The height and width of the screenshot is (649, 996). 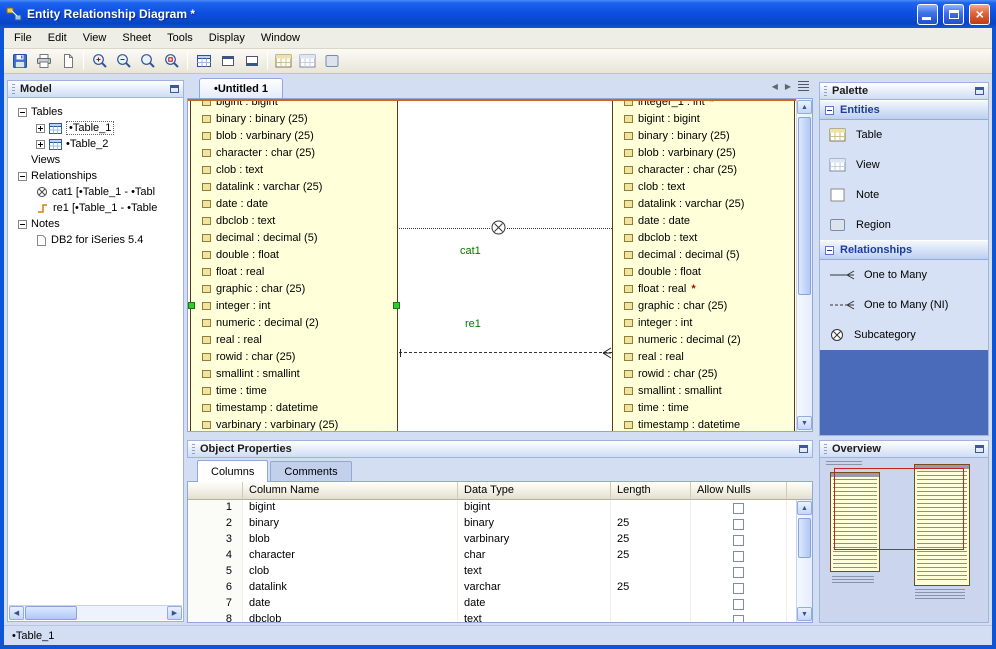 I want to click on title-bar: Entity Relationship Diagram * ×, so click(x=498, y=14).